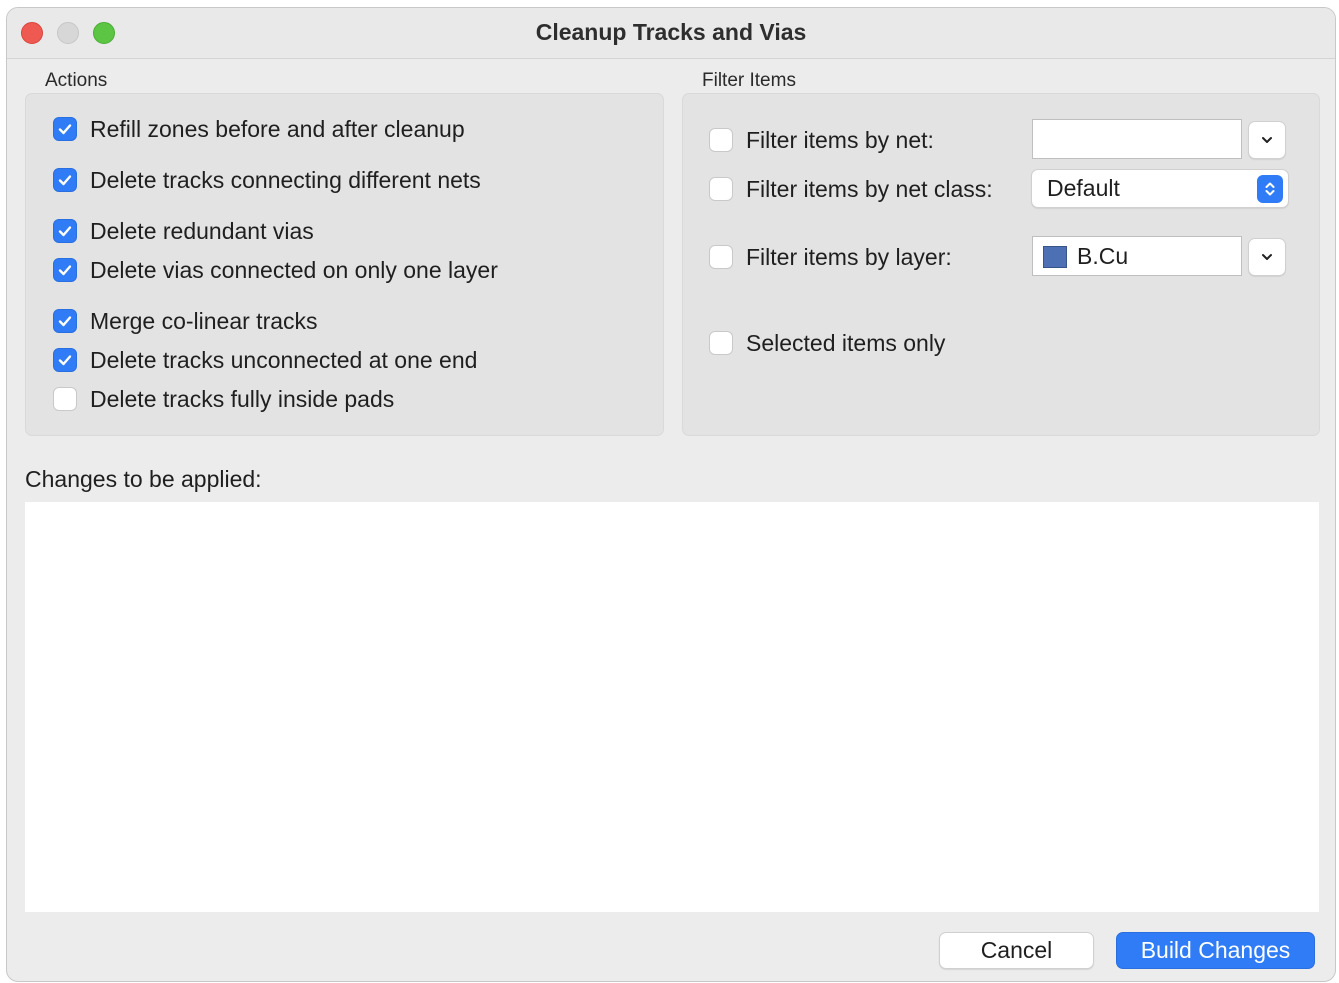 The image size is (1339, 983). What do you see at coordinates (869, 188) in the screenshot?
I see `checkbox-label: Filter items by net class:` at bounding box center [869, 188].